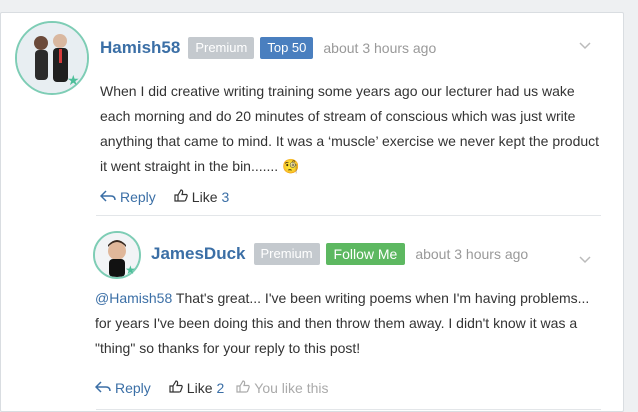  I want to click on you-like-label: You like this, so click(291, 388).